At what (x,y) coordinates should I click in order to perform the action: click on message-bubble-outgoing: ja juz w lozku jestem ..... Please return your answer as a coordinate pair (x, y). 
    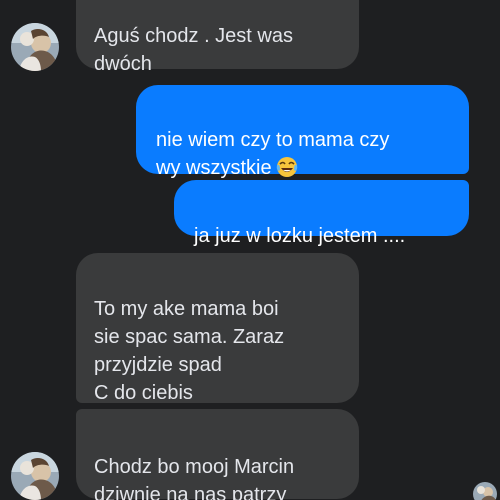
    Looking at the image, I should click on (321, 213).